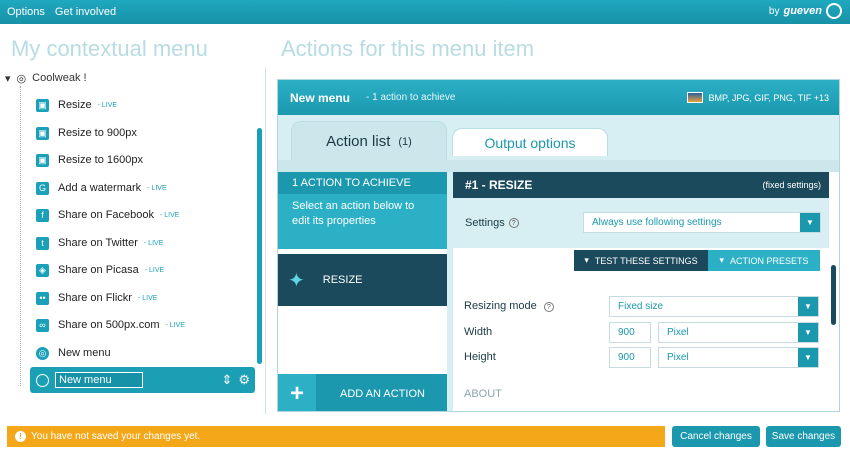  Describe the element at coordinates (657, 222) in the screenshot. I see `settings-select-value: Always use following settings` at that location.